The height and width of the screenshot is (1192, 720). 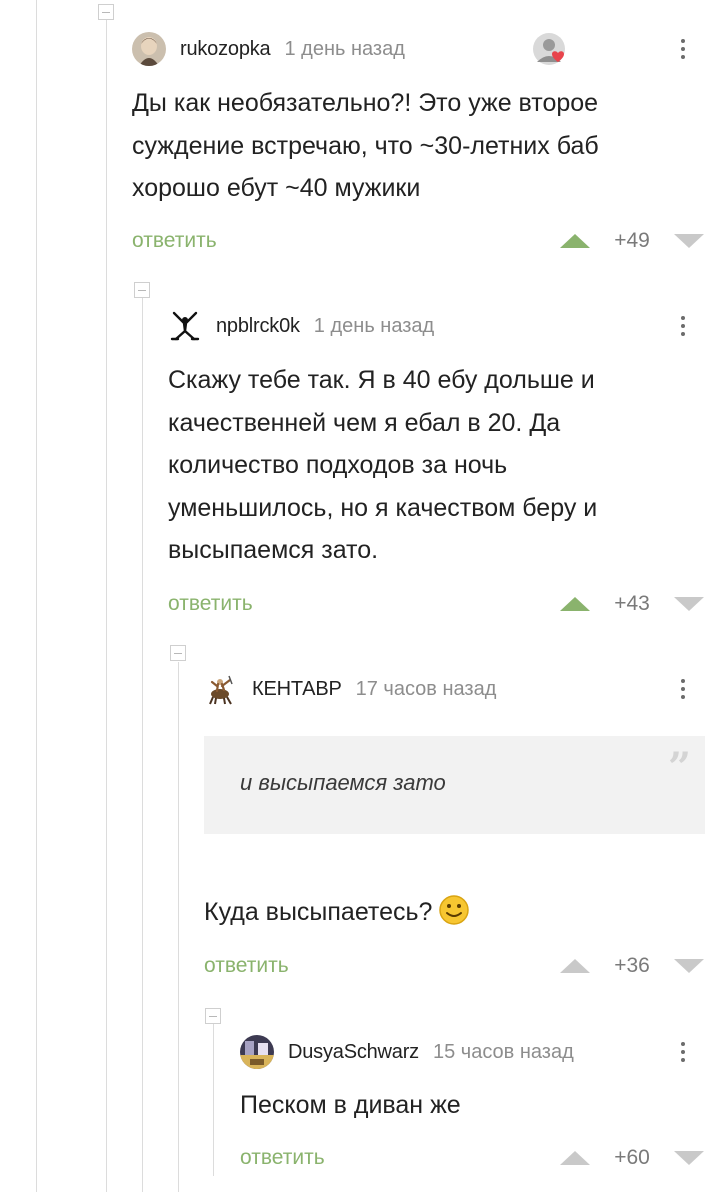 What do you see at coordinates (364, 422) in the screenshot?
I see `comment-text-line: качественней чем я ебал в 20. Да` at bounding box center [364, 422].